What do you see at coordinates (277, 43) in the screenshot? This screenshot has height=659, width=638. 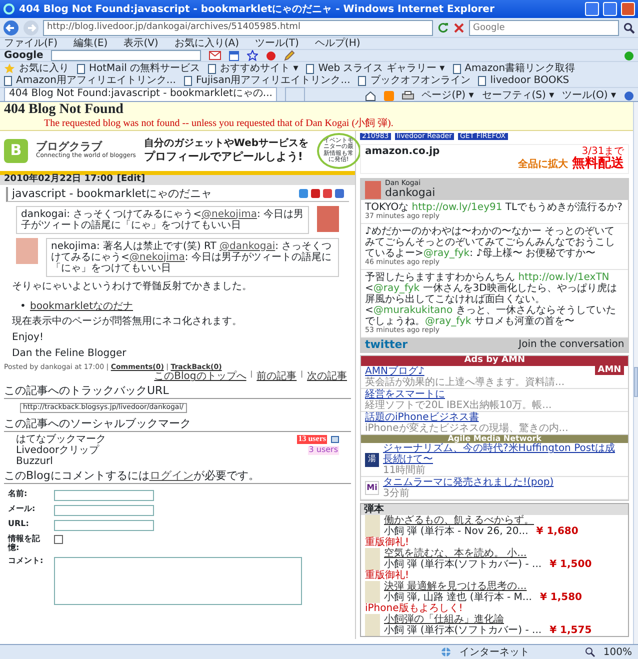 I see `menu-item: ツール(T)` at bounding box center [277, 43].